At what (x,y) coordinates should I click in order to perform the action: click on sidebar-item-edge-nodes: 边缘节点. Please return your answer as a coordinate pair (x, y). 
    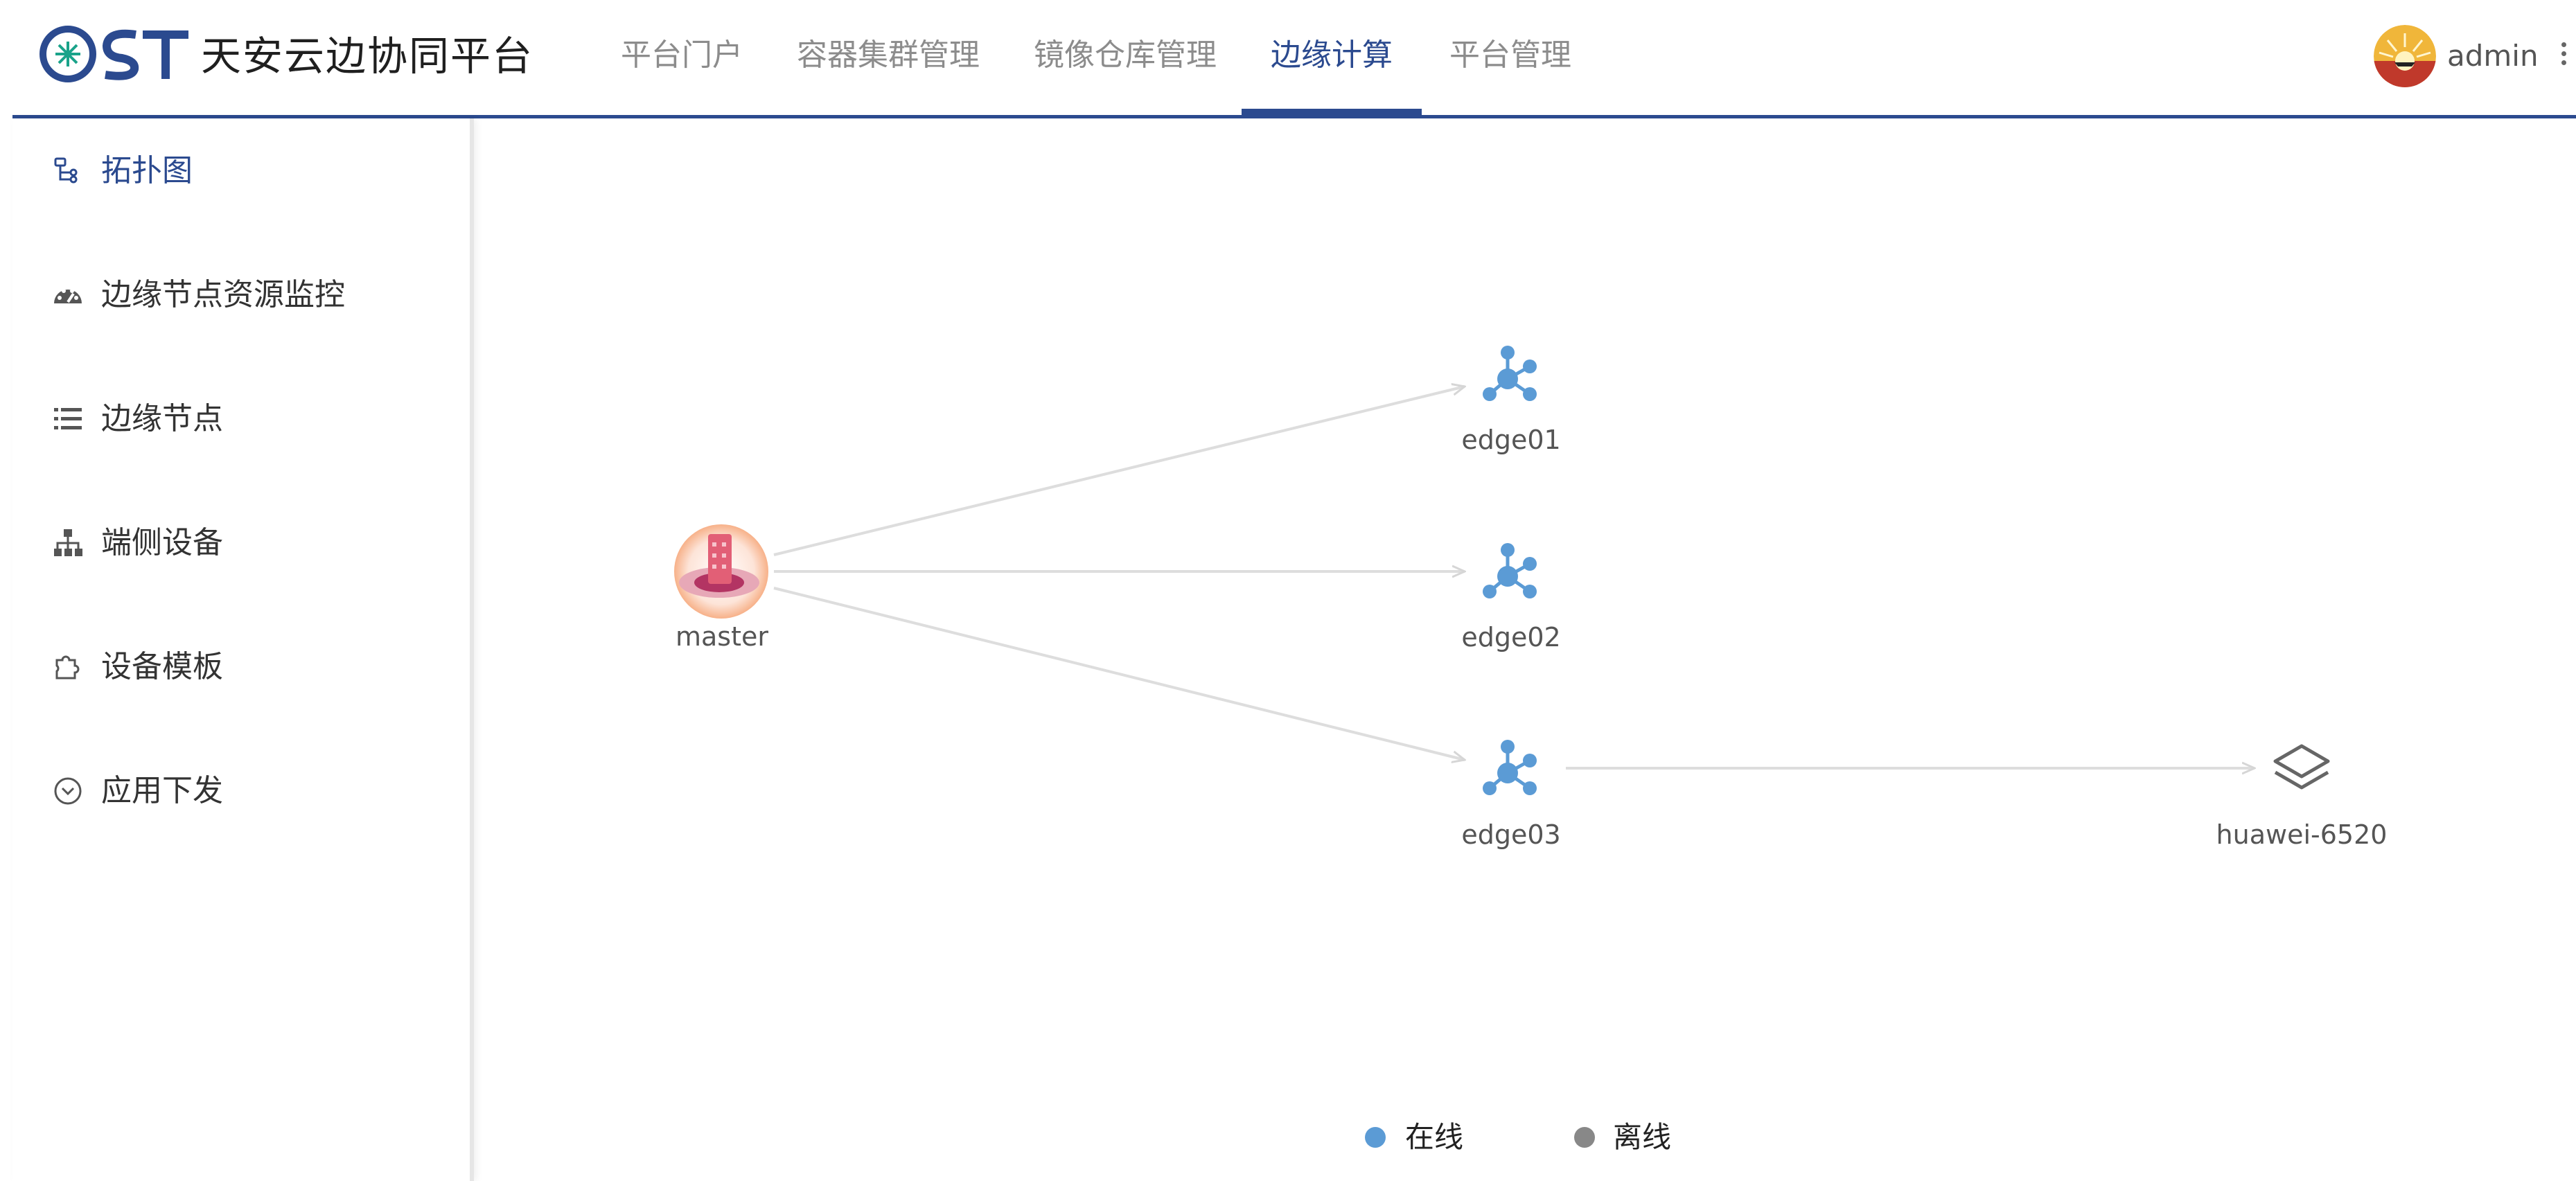
    Looking at the image, I should click on (241, 419).